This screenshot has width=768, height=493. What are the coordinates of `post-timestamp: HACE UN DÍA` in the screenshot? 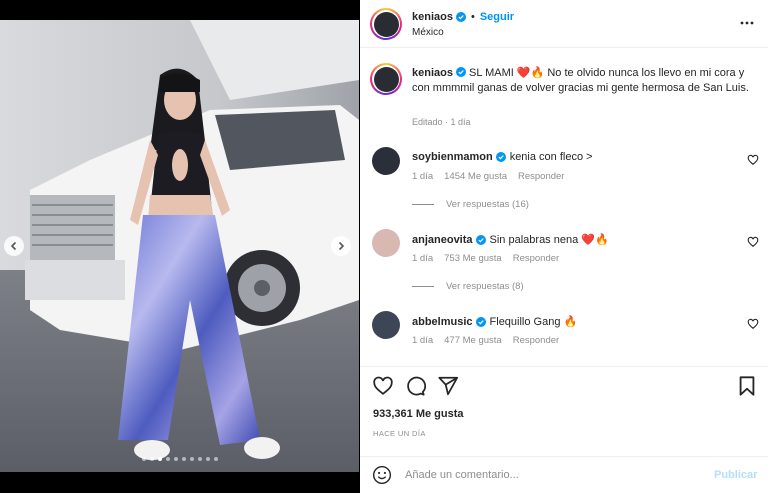 It's located at (399, 433).